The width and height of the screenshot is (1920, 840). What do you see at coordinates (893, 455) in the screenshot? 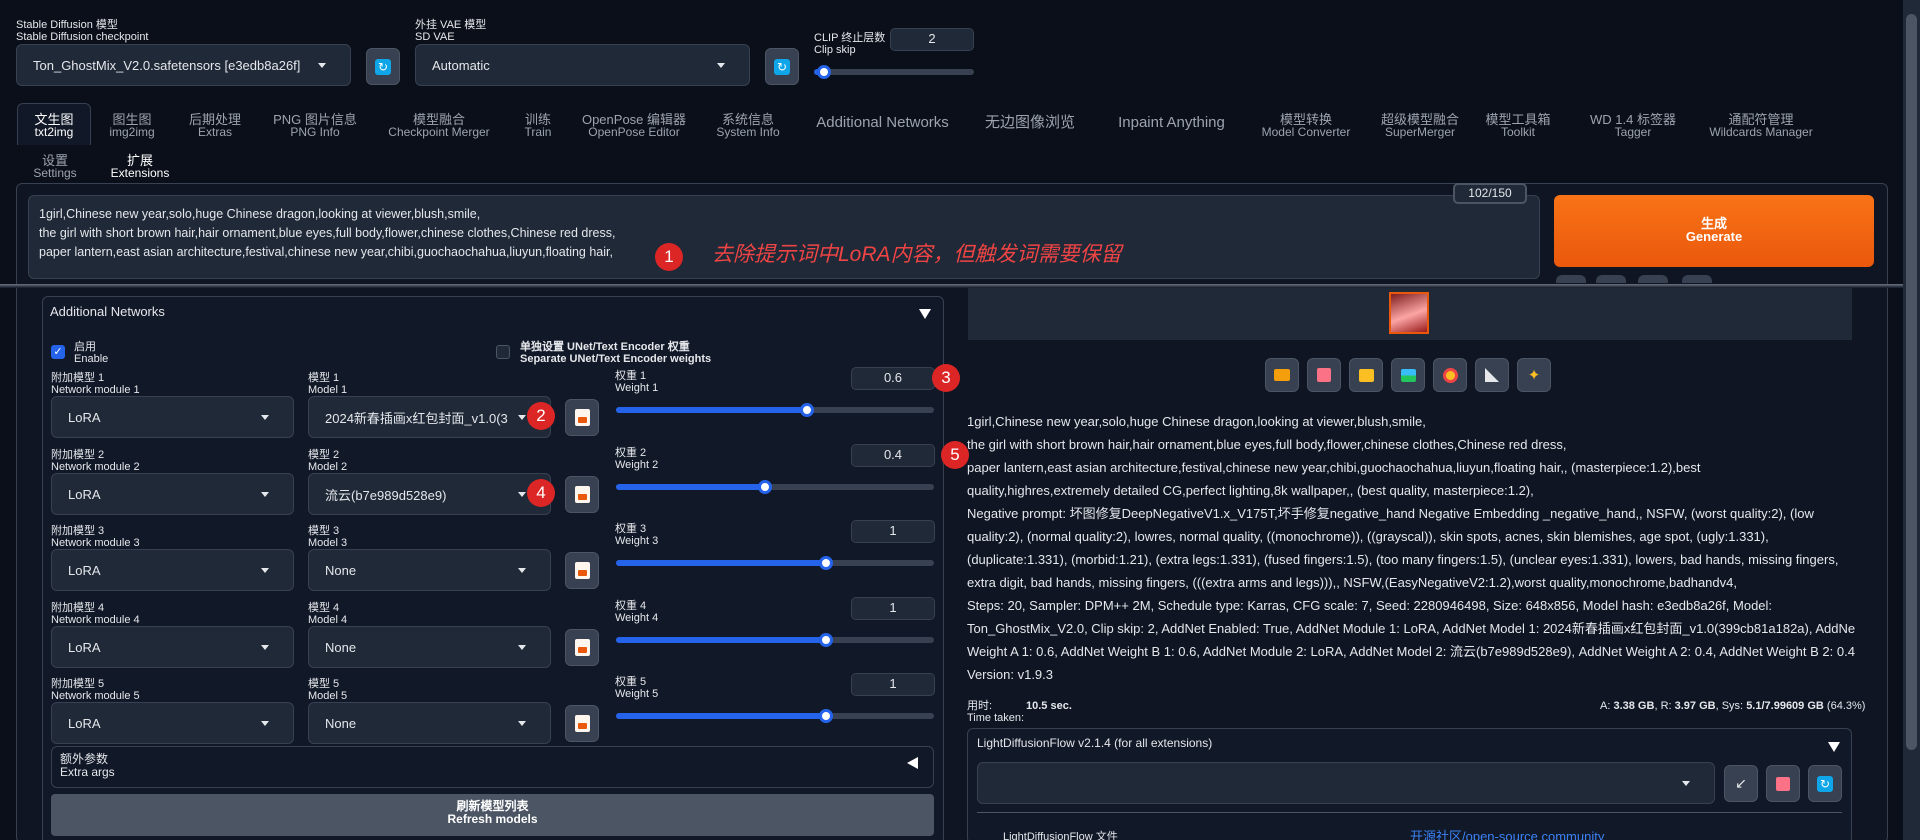
I see `weight-input: 0.4` at bounding box center [893, 455].